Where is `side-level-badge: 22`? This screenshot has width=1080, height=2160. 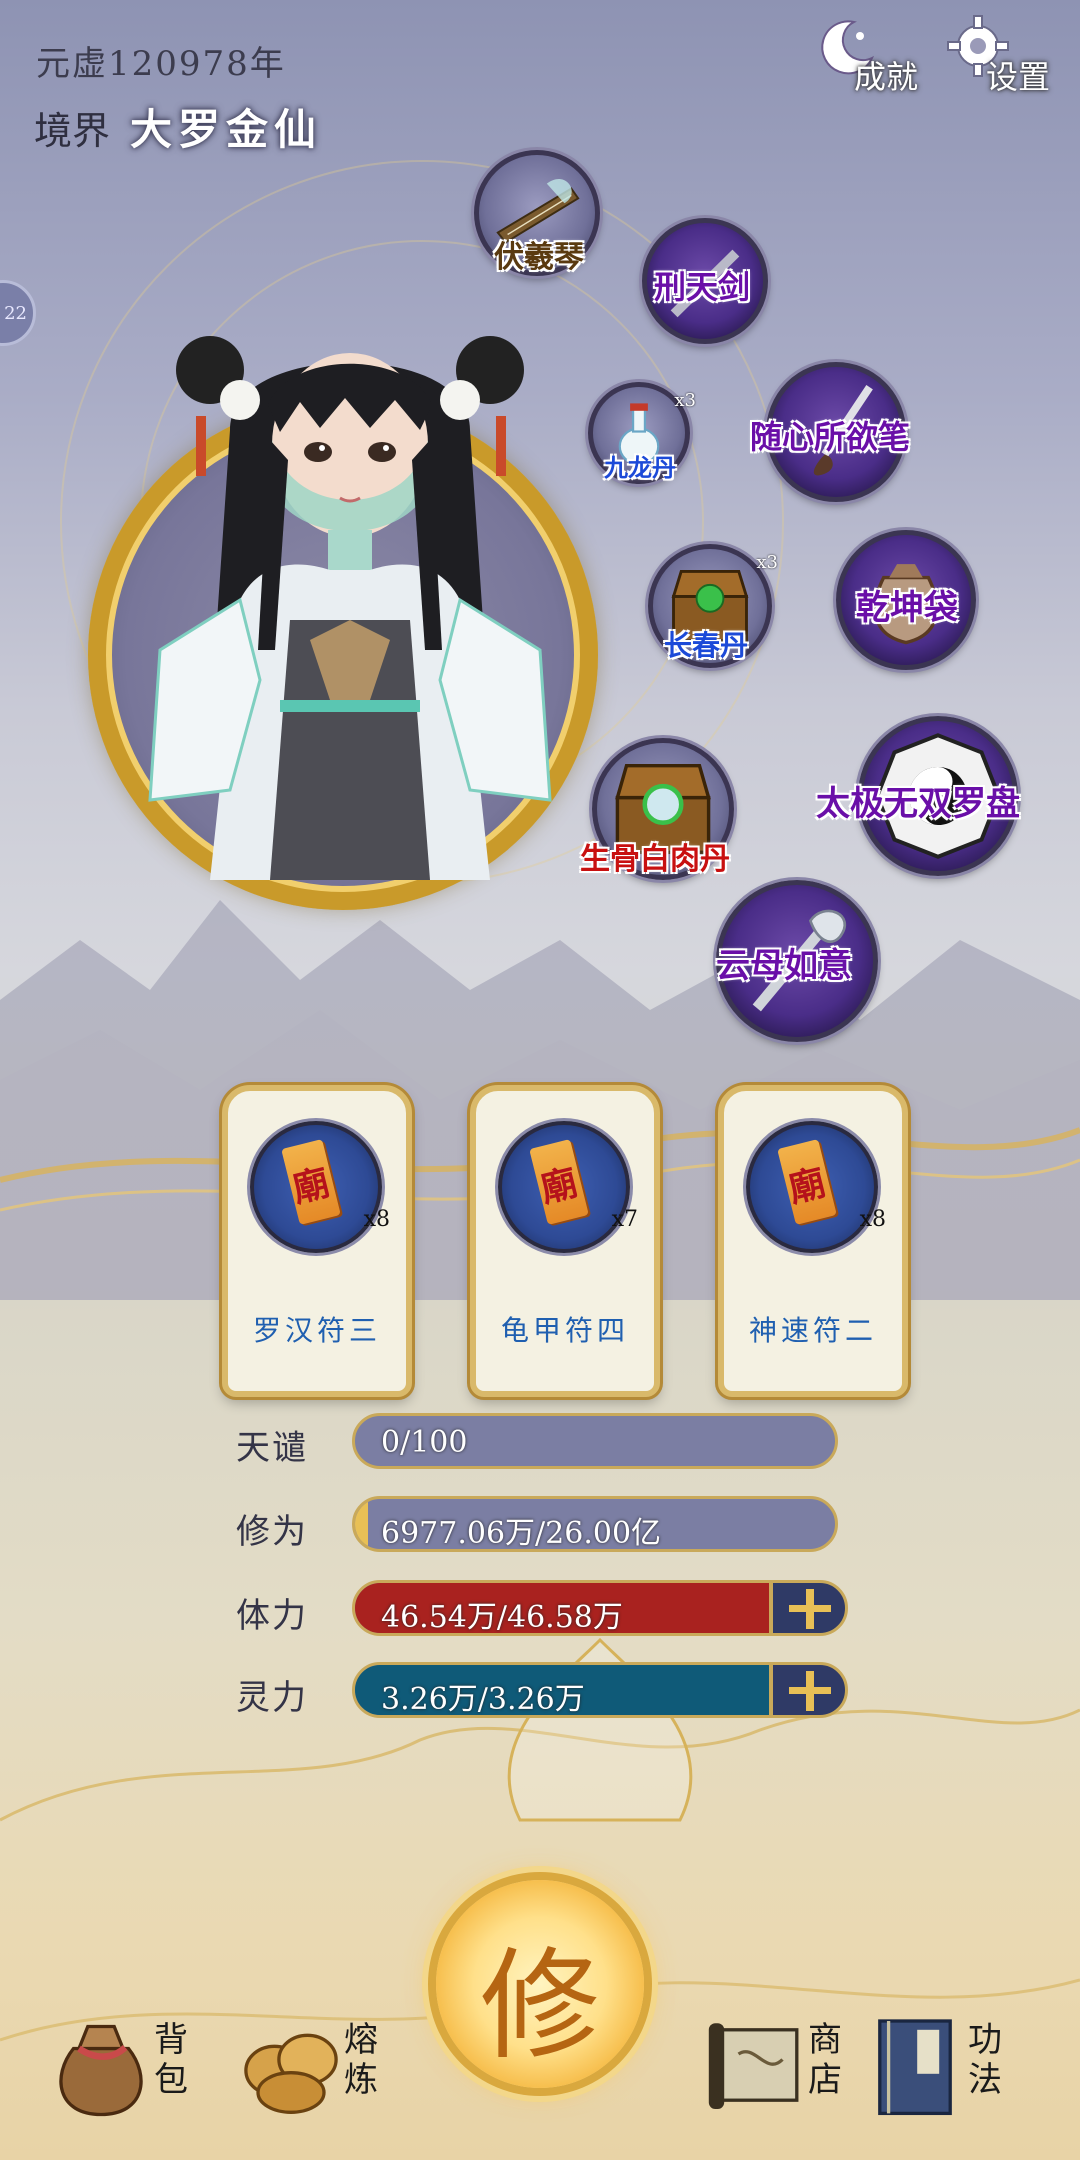
side-level-badge: 22 is located at coordinates (18, 313).